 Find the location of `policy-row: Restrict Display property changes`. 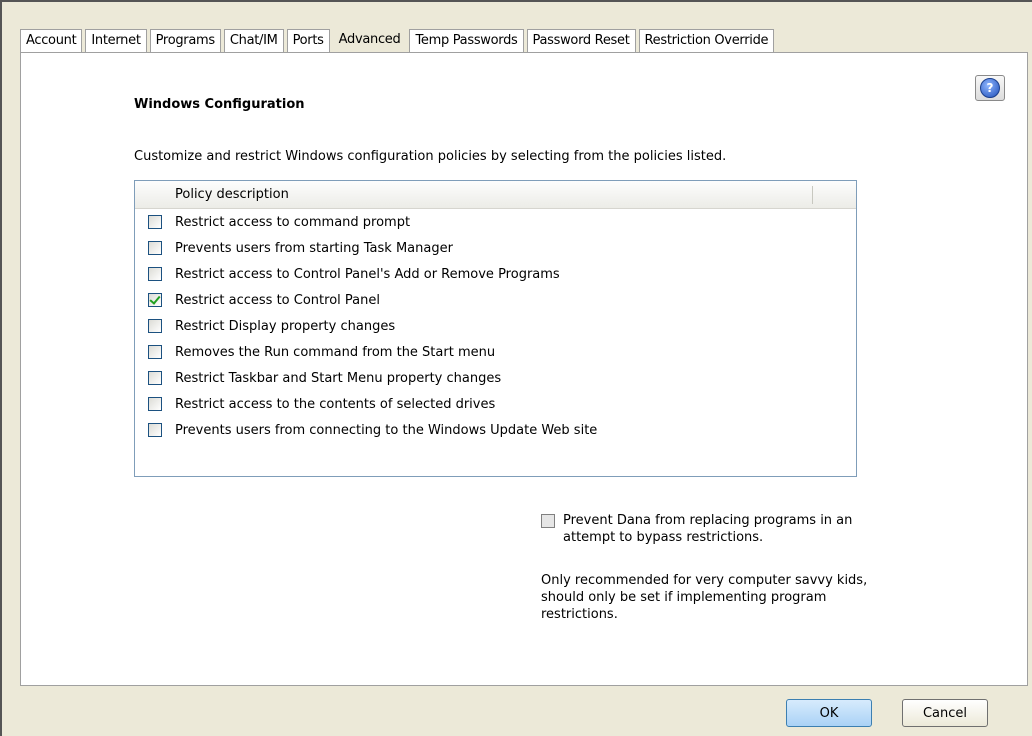

policy-row: Restrict Display property changes is located at coordinates (495, 326).